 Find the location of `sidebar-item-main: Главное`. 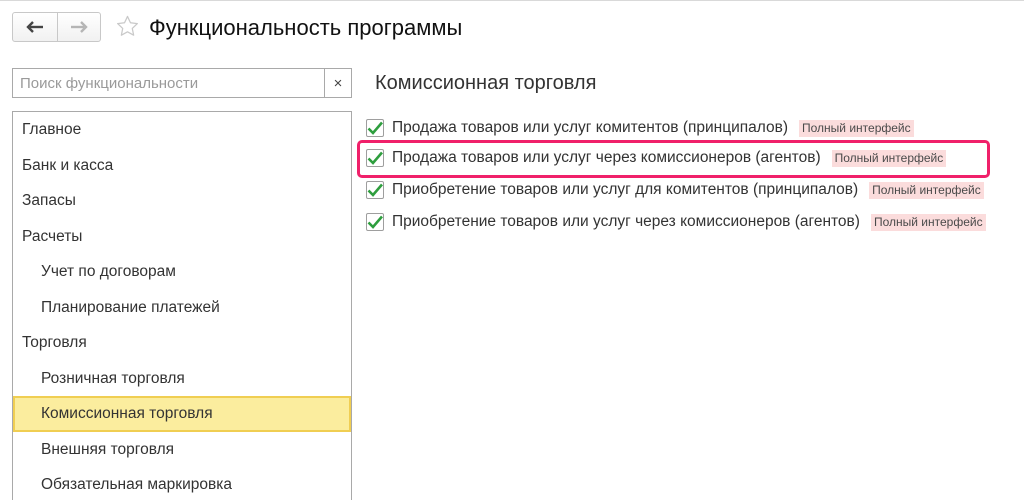

sidebar-item-main: Главное is located at coordinates (182, 130).